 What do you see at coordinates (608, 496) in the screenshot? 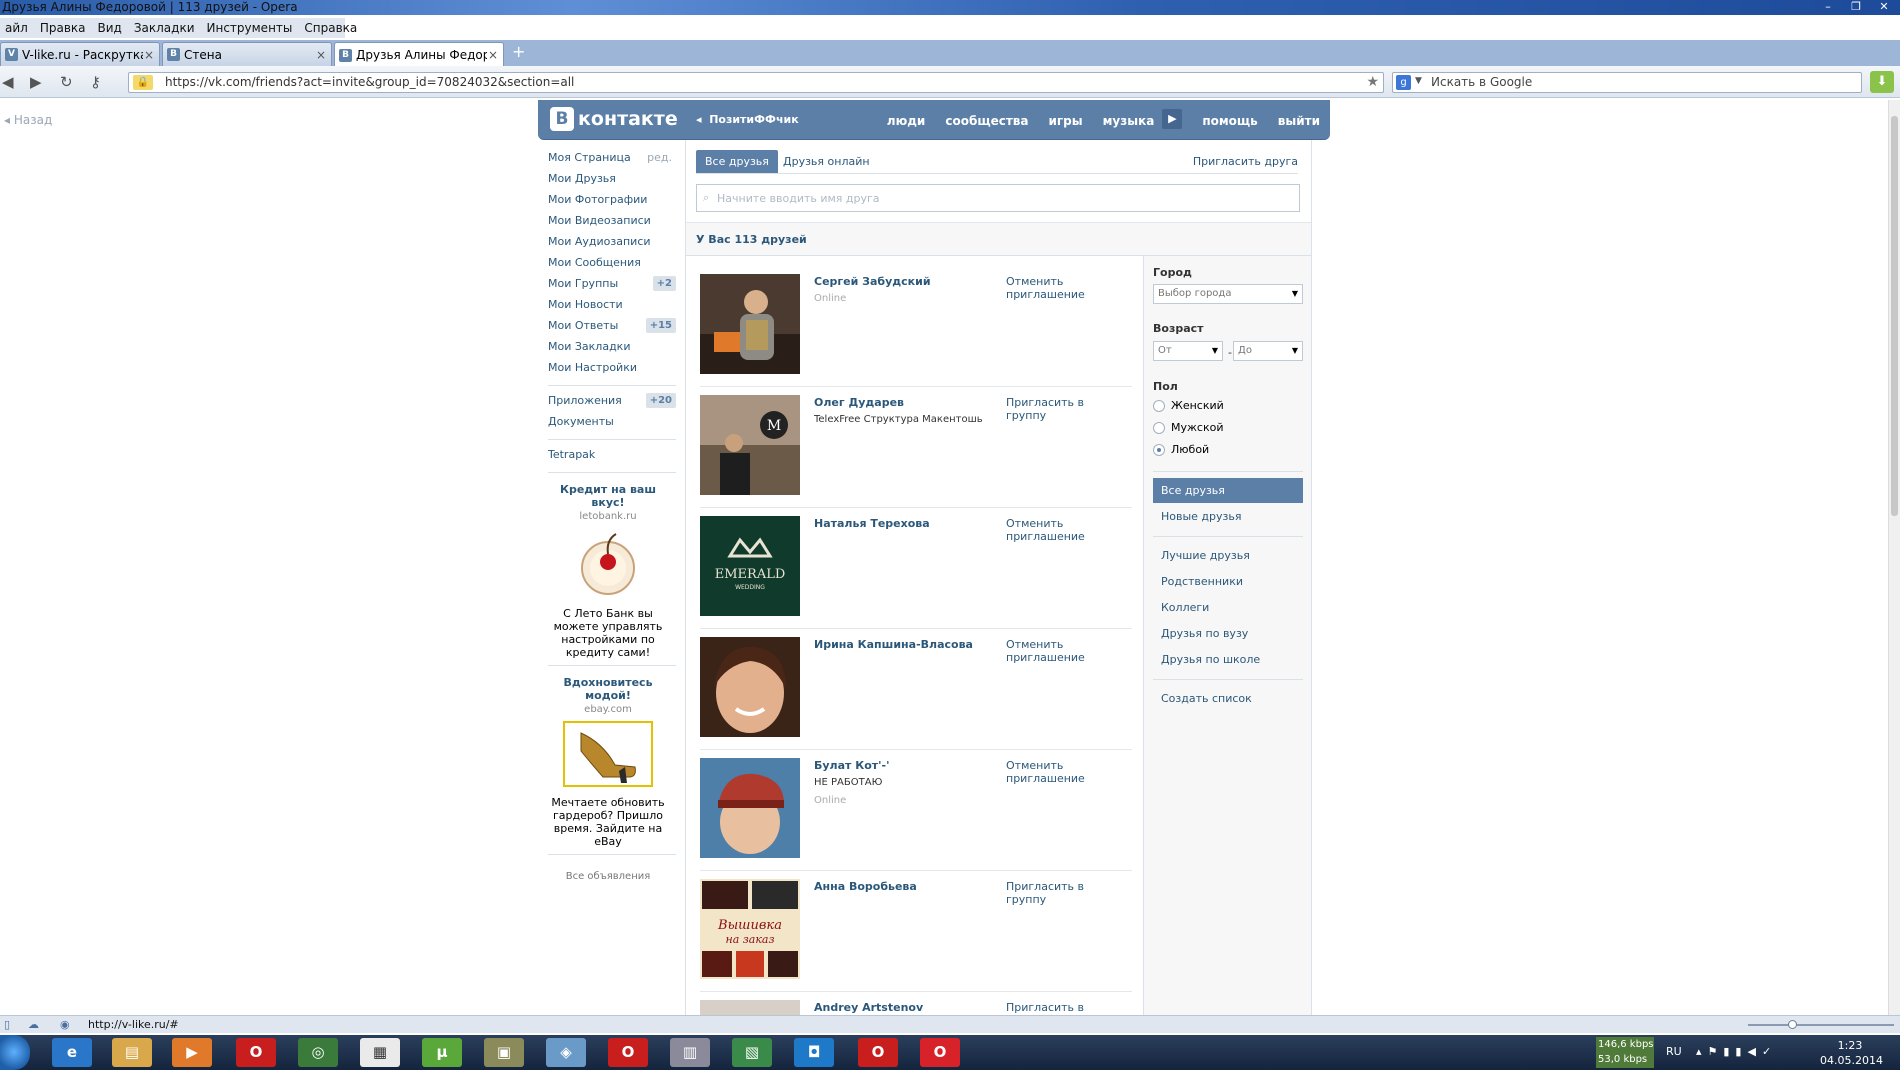
I see `ad-title: Кредит на ваш вкус!` at bounding box center [608, 496].